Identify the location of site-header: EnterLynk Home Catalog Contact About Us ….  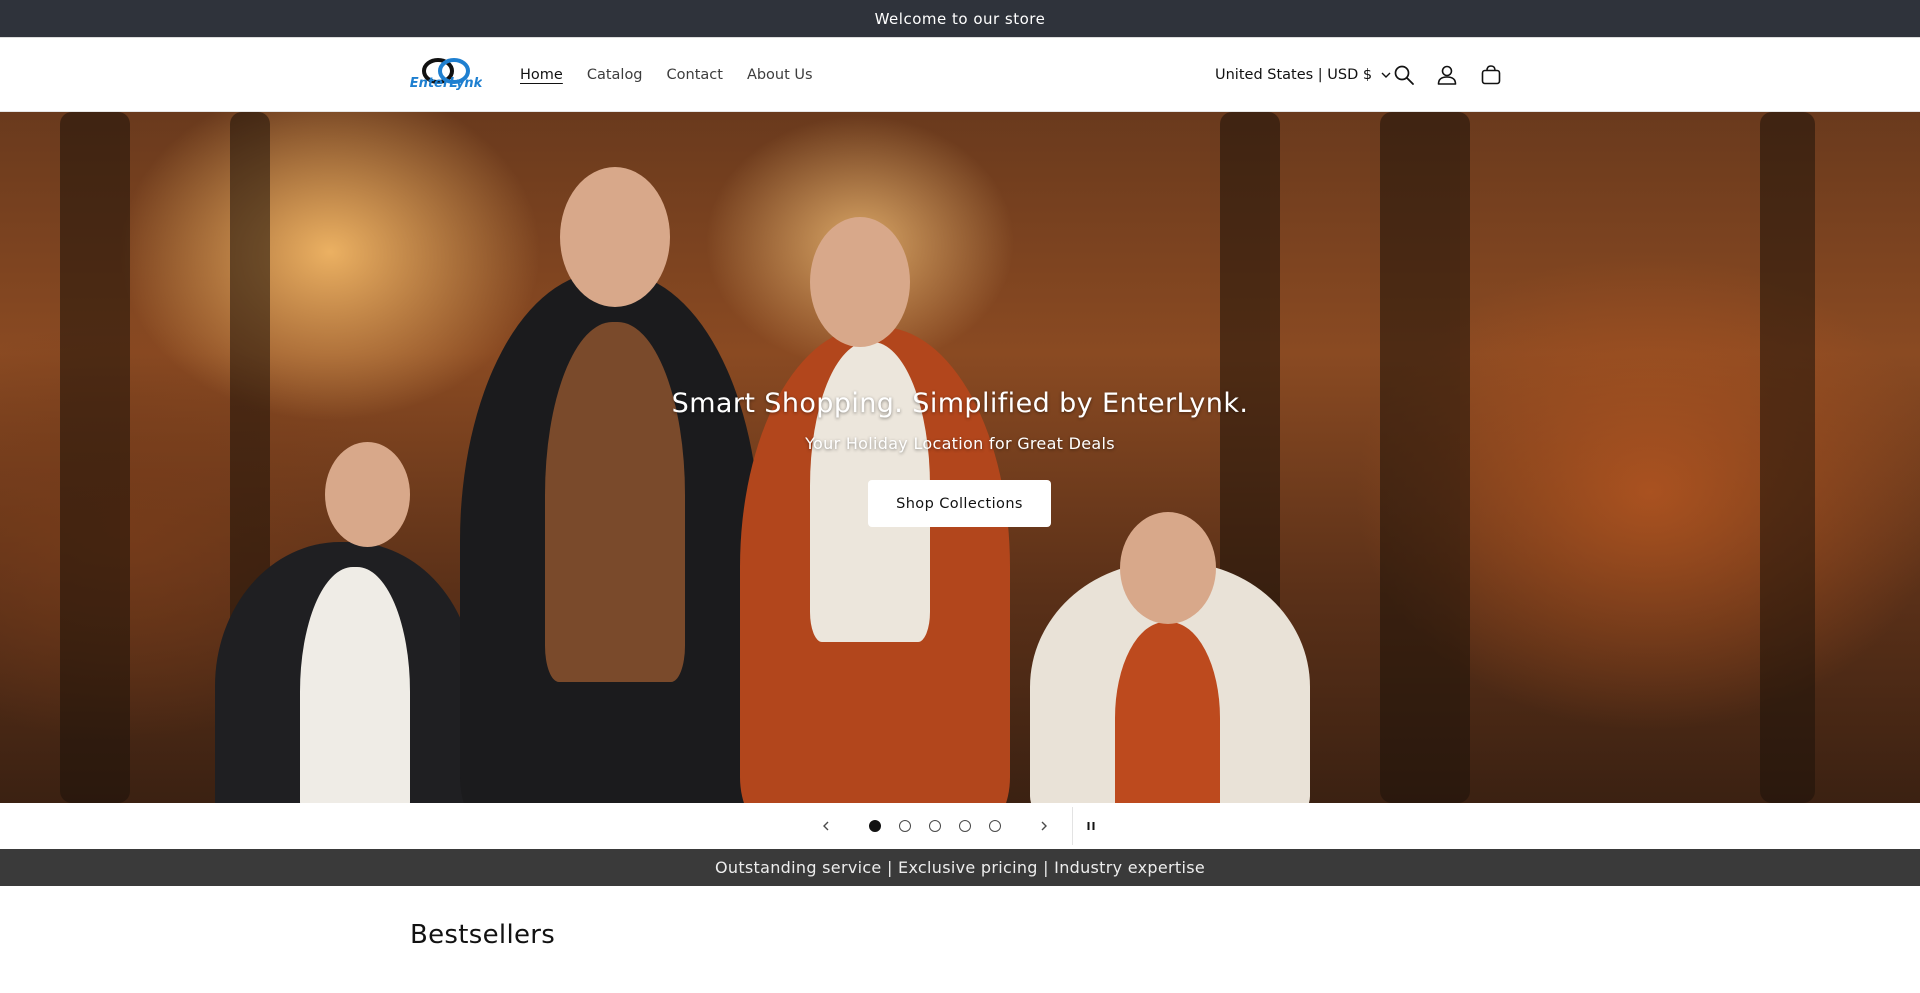
(960, 75).